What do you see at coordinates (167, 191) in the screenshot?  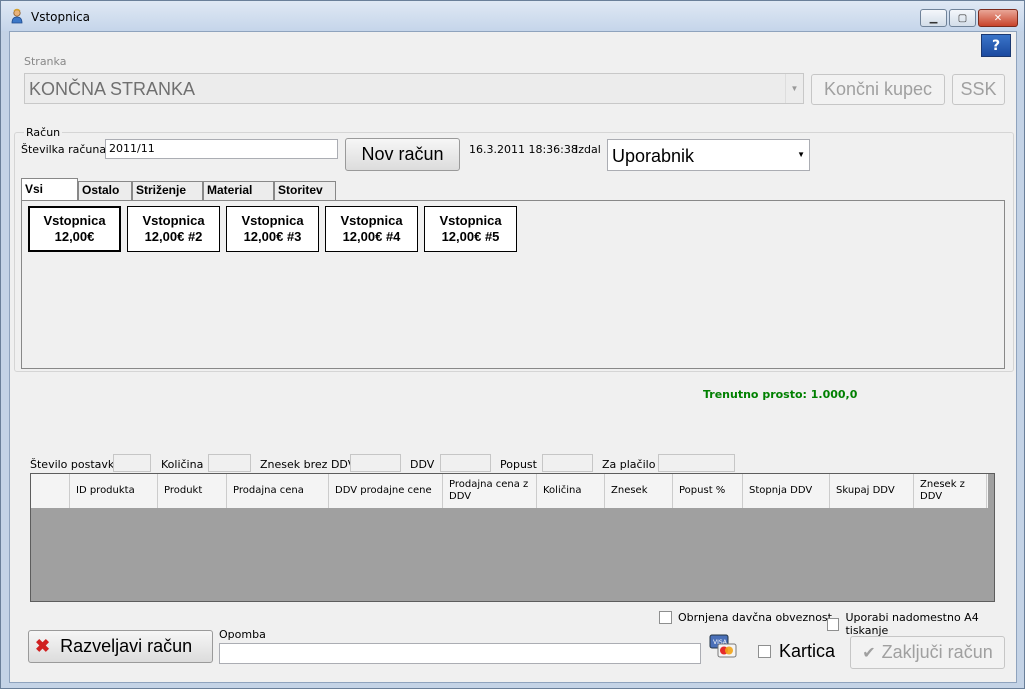 I see `tab-2: Striženje` at bounding box center [167, 191].